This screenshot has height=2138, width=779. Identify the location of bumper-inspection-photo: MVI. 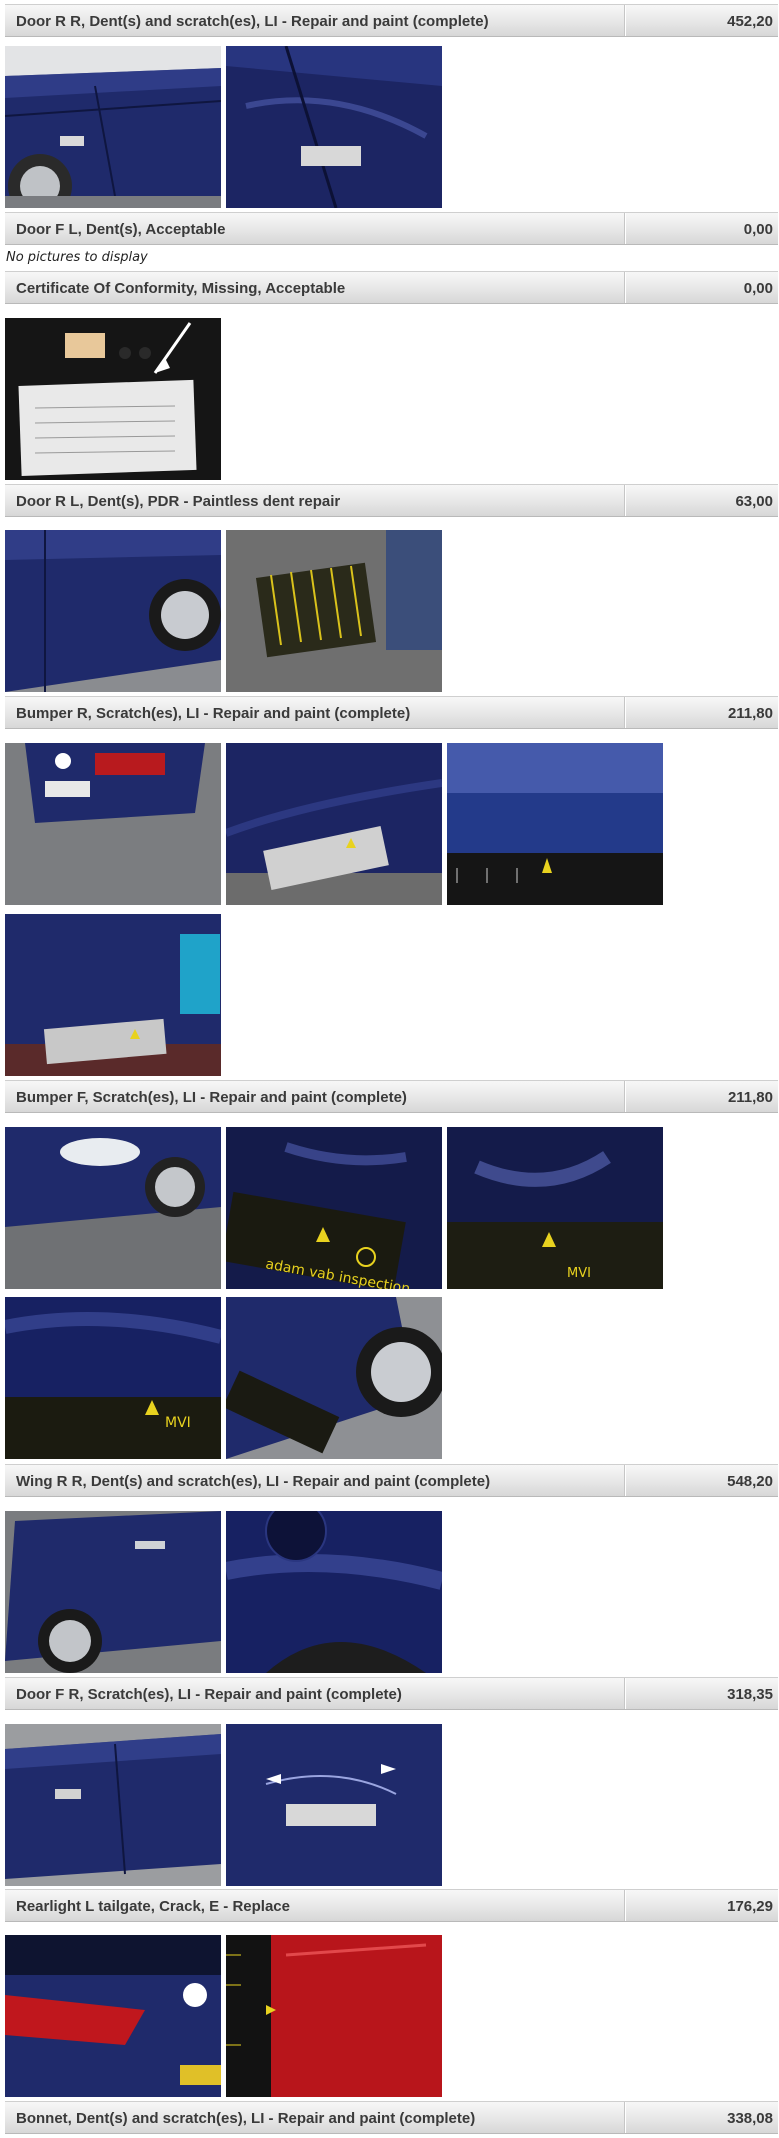
(555, 1208).